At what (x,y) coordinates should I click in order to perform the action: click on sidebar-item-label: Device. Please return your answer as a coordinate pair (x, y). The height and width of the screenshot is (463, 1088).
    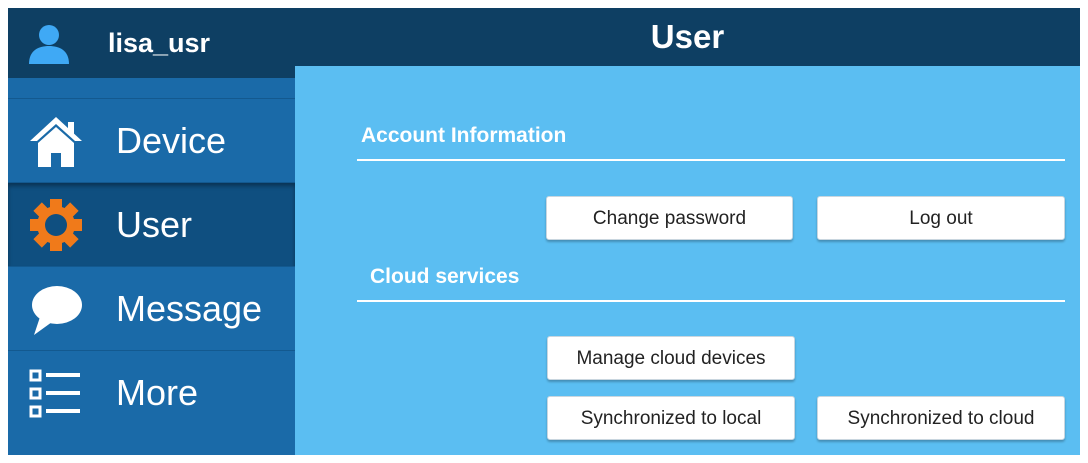
    Looking at the image, I should click on (171, 140).